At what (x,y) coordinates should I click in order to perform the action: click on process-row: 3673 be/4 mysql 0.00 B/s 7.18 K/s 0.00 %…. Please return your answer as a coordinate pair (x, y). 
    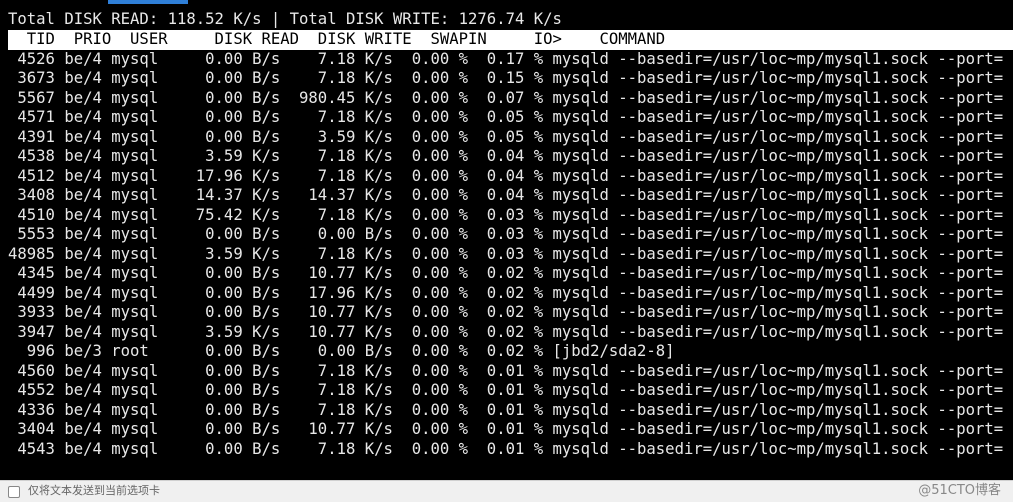
    Looking at the image, I should click on (506, 78).